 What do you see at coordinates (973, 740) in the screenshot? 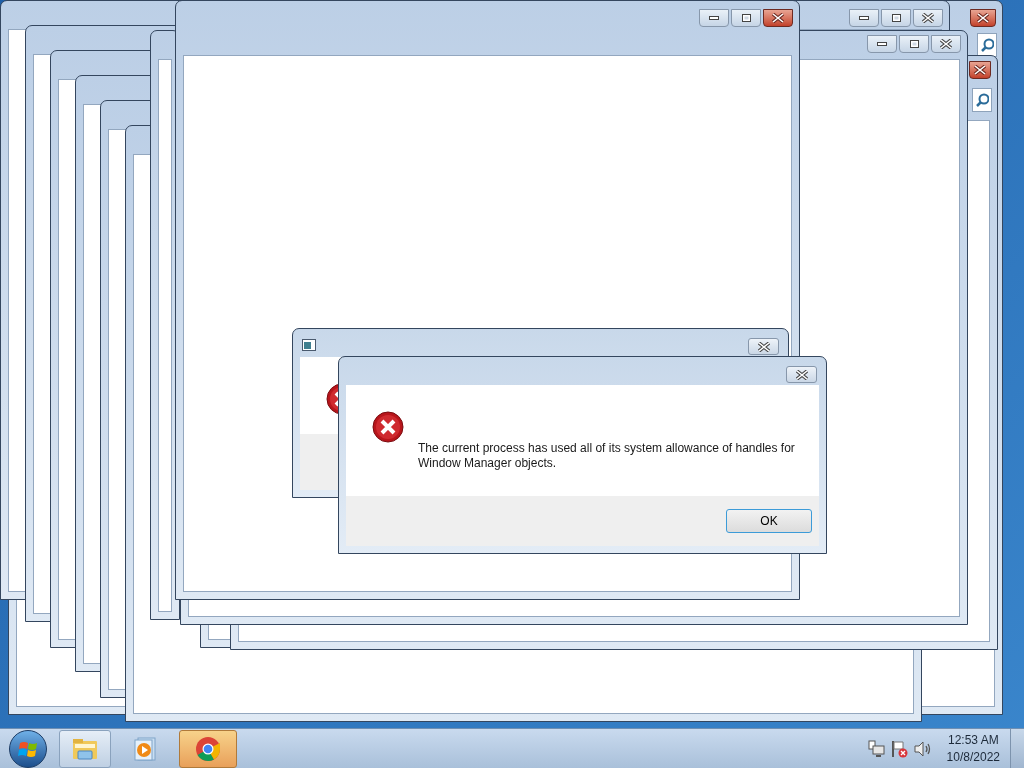
I see `clock-time: 12:53 AM` at bounding box center [973, 740].